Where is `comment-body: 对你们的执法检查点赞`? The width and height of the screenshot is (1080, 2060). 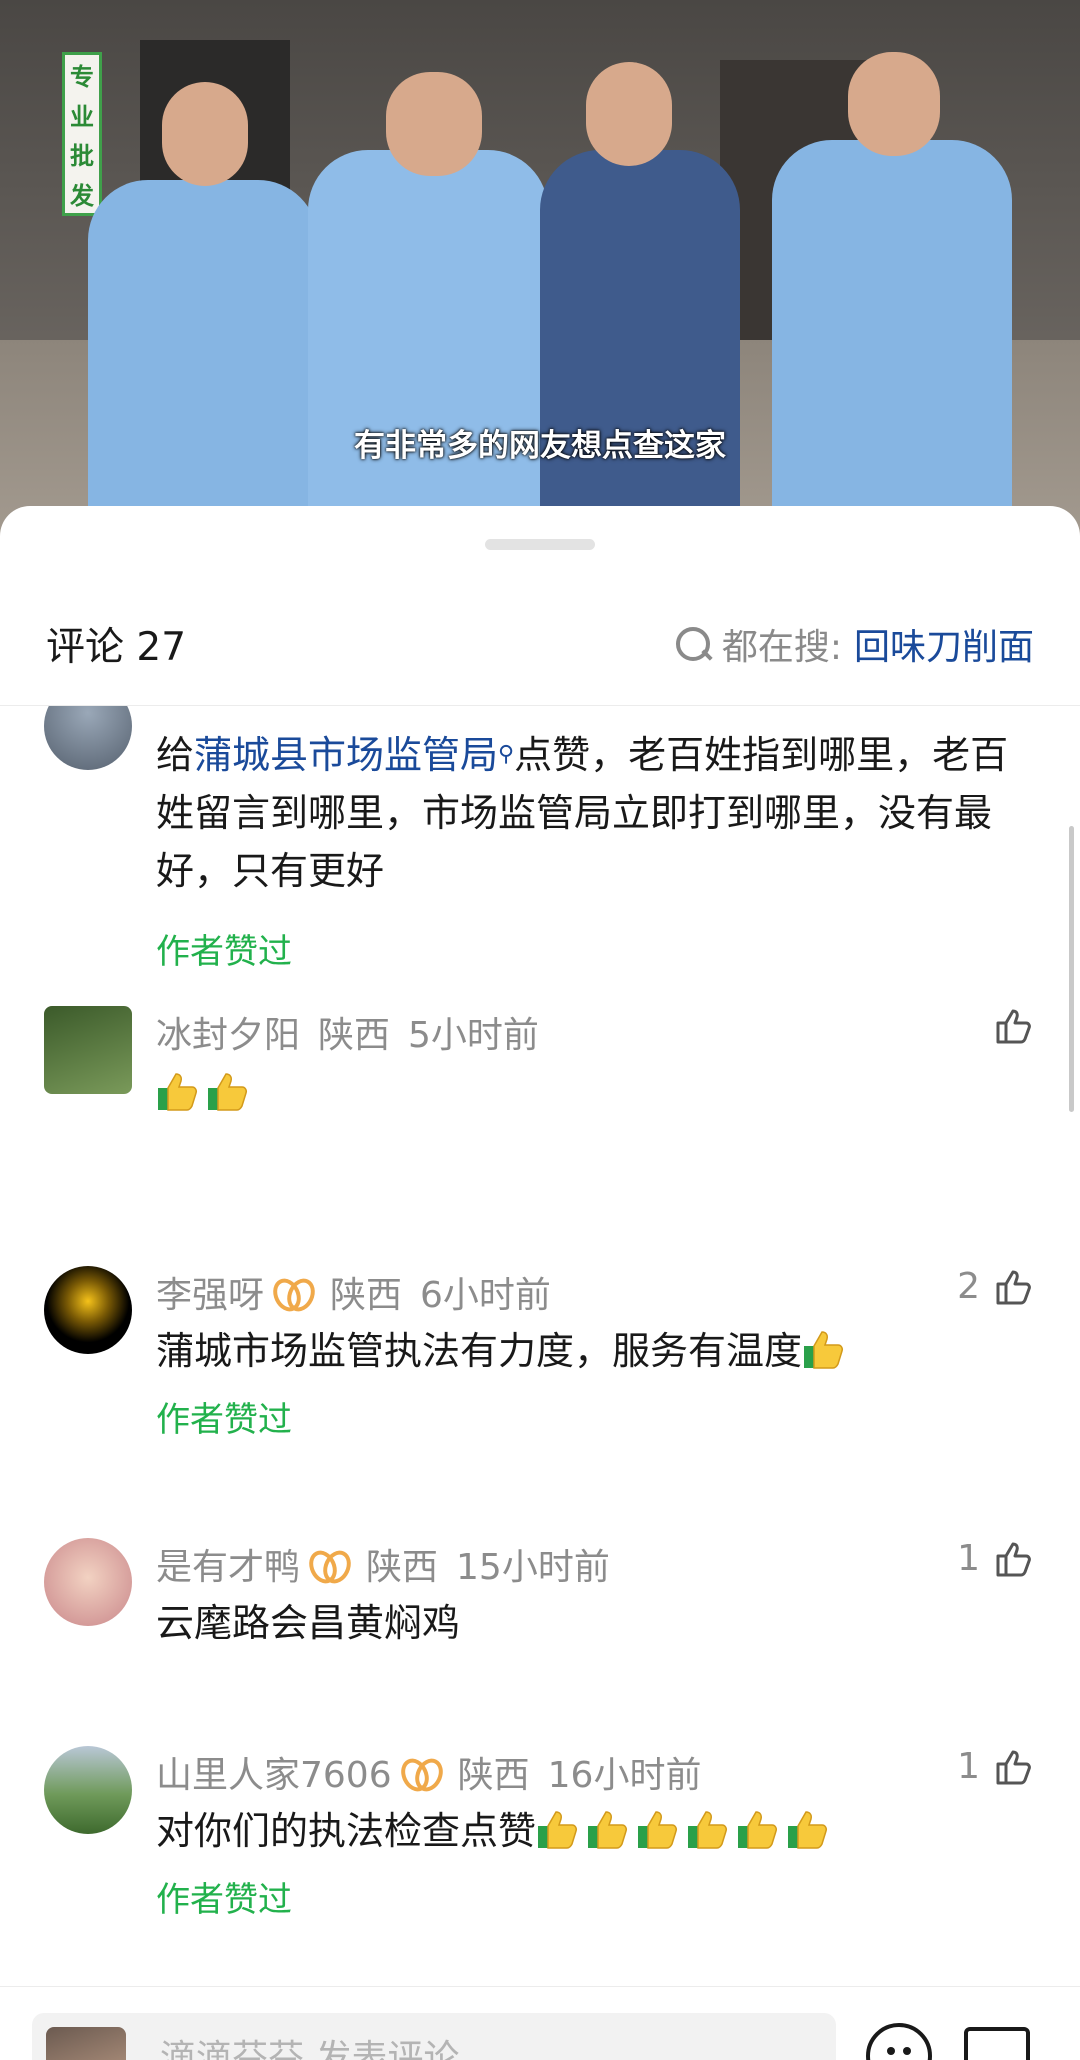
comment-body: 对你们的执法检查点赞 is located at coordinates (596, 1831).